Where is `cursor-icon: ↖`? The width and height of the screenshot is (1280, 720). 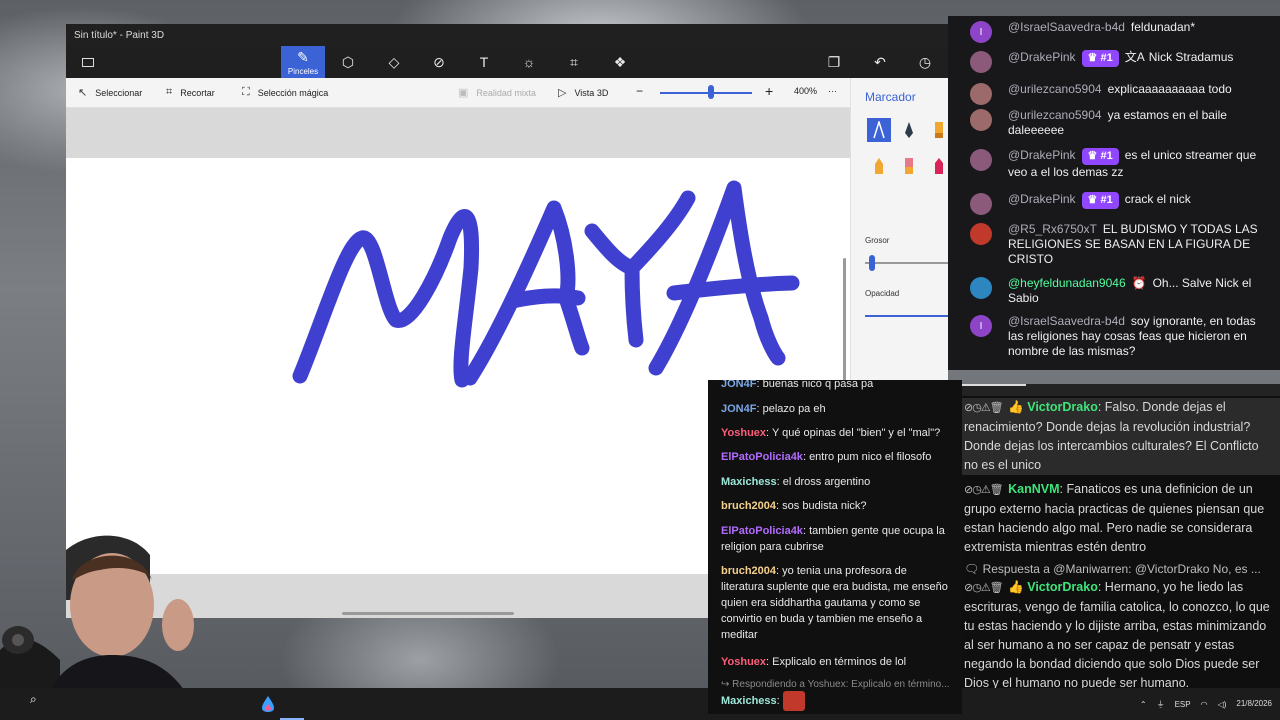 cursor-icon: ↖ is located at coordinates (83, 93).